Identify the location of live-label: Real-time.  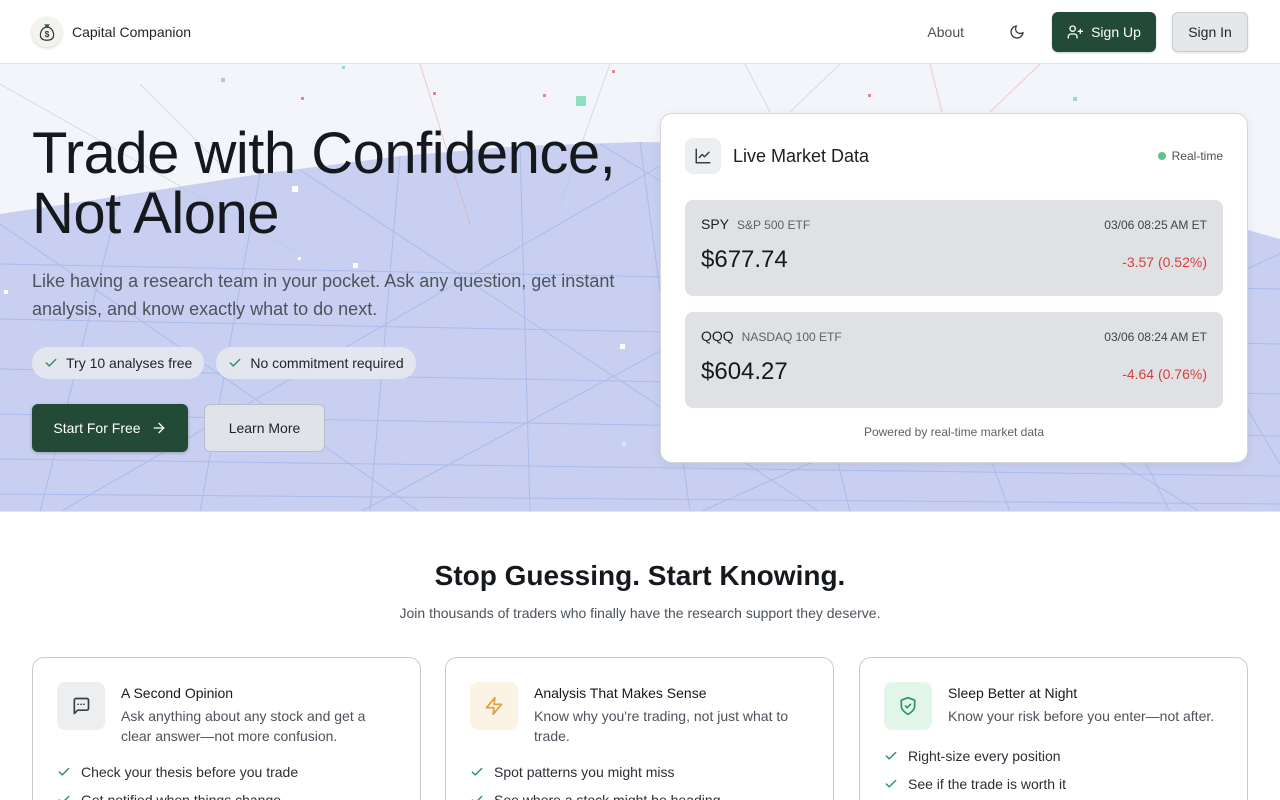
(1197, 156).